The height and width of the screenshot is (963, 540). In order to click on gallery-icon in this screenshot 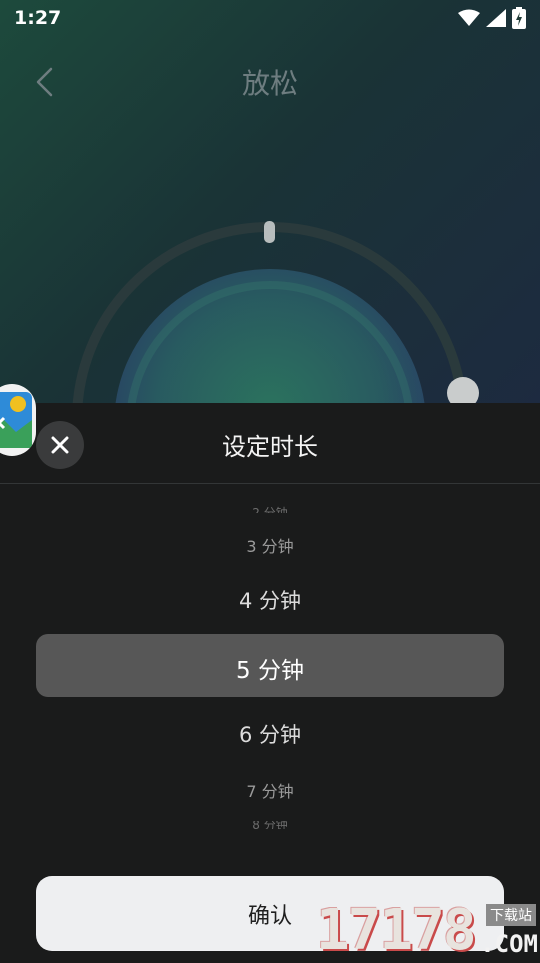, I will do `click(16, 420)`.